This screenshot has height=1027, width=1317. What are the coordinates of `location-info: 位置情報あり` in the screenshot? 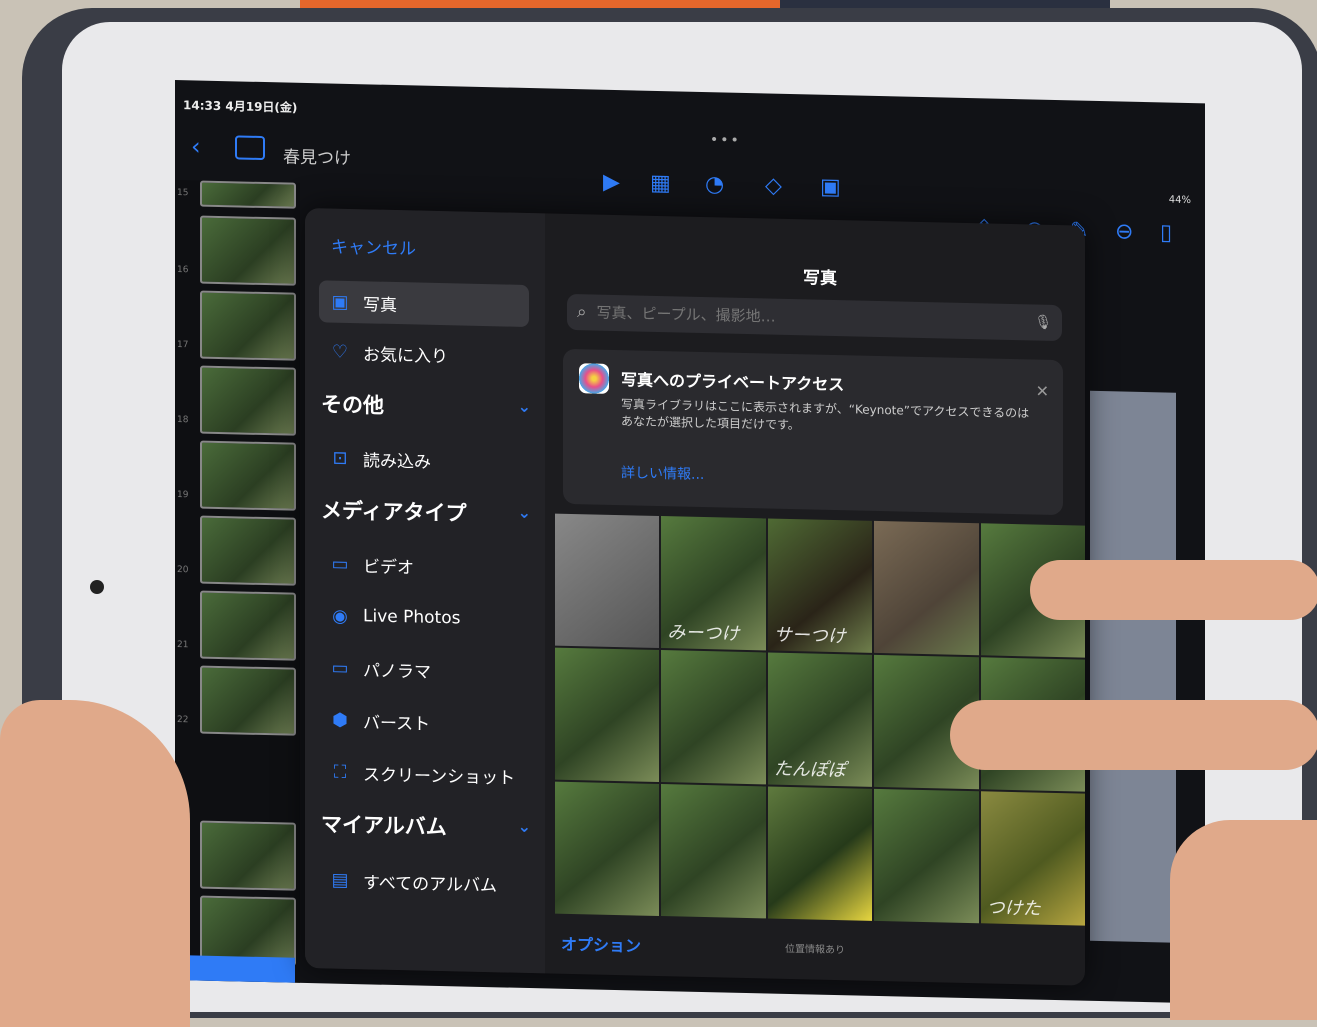 It's located at (815, 950).